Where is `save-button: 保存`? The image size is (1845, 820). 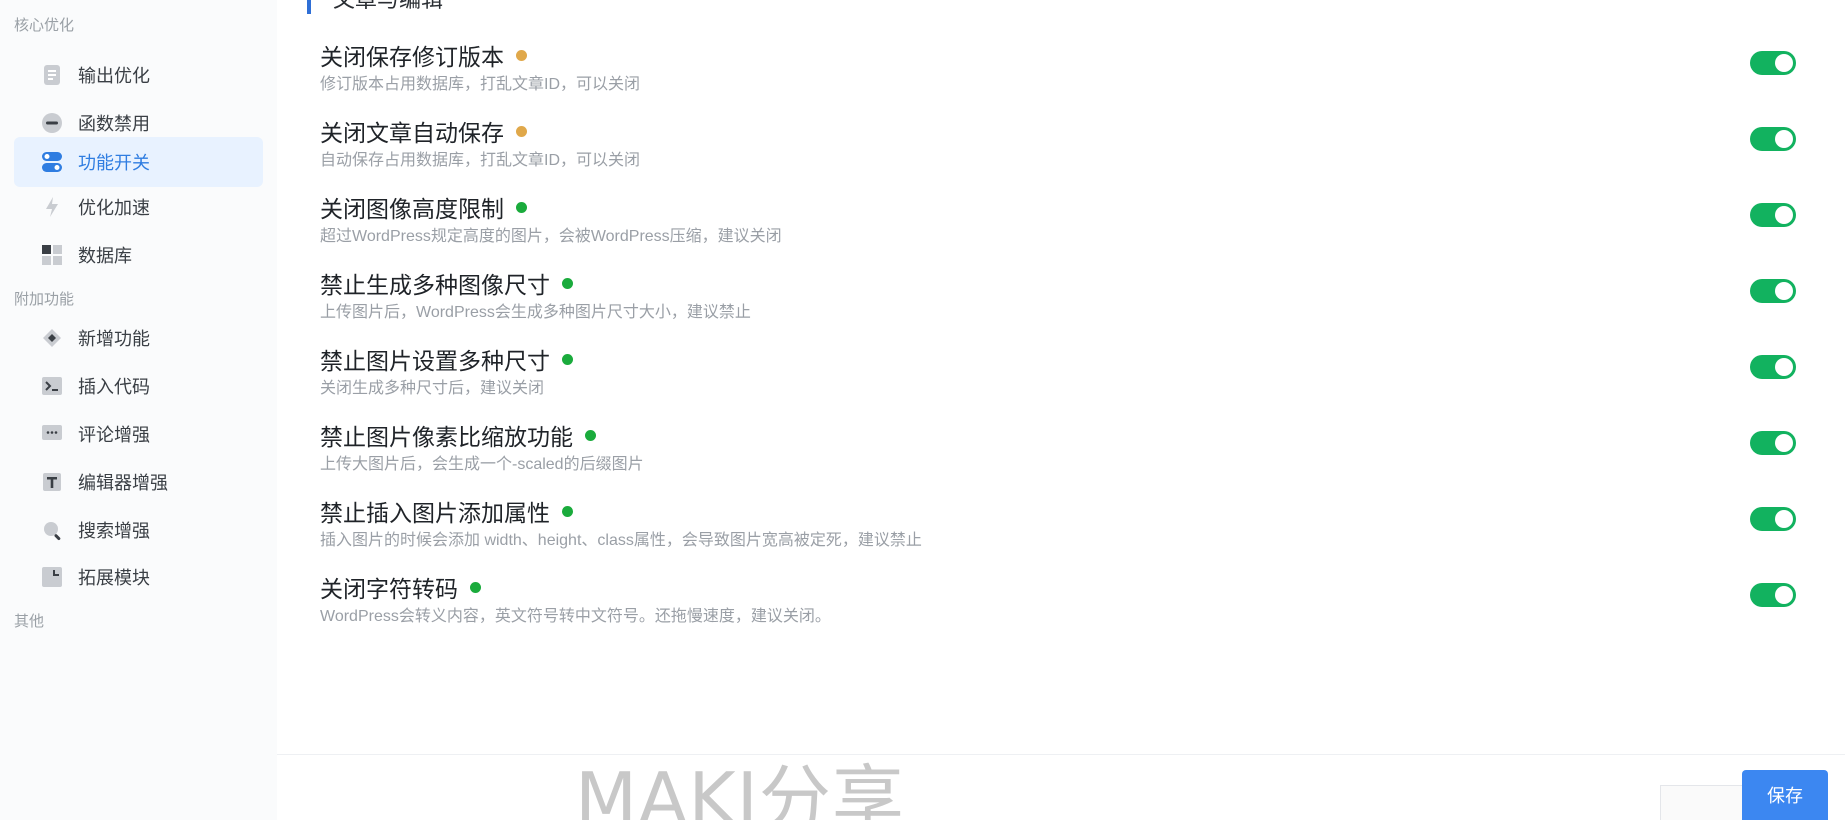
save-button: 保存 is located at coordinates (1785, 795).